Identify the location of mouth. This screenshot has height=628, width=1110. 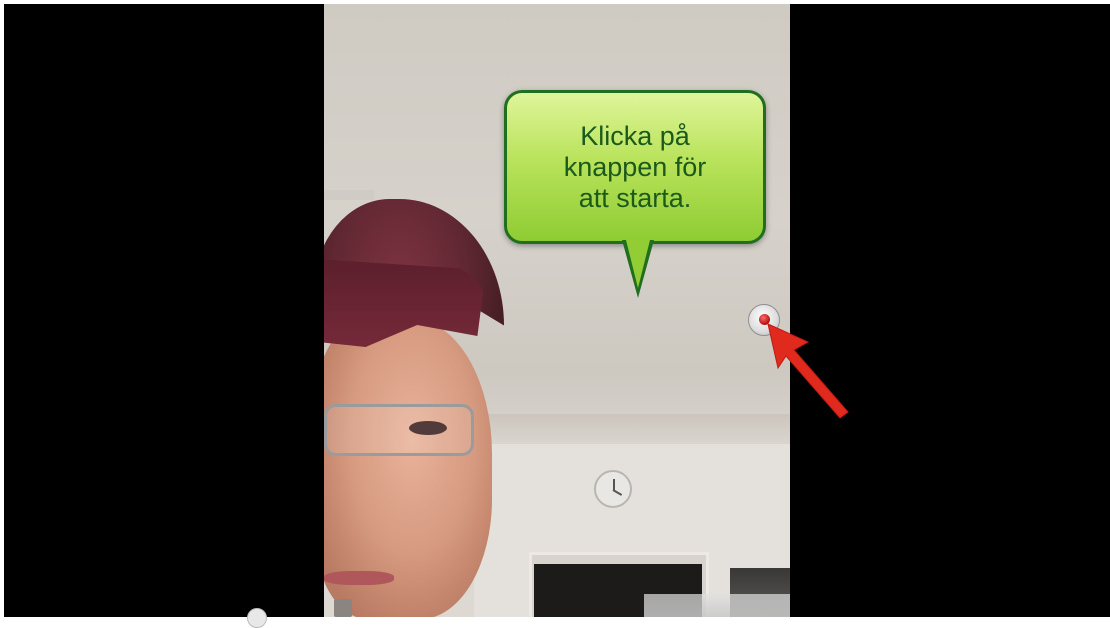
(359, 578).